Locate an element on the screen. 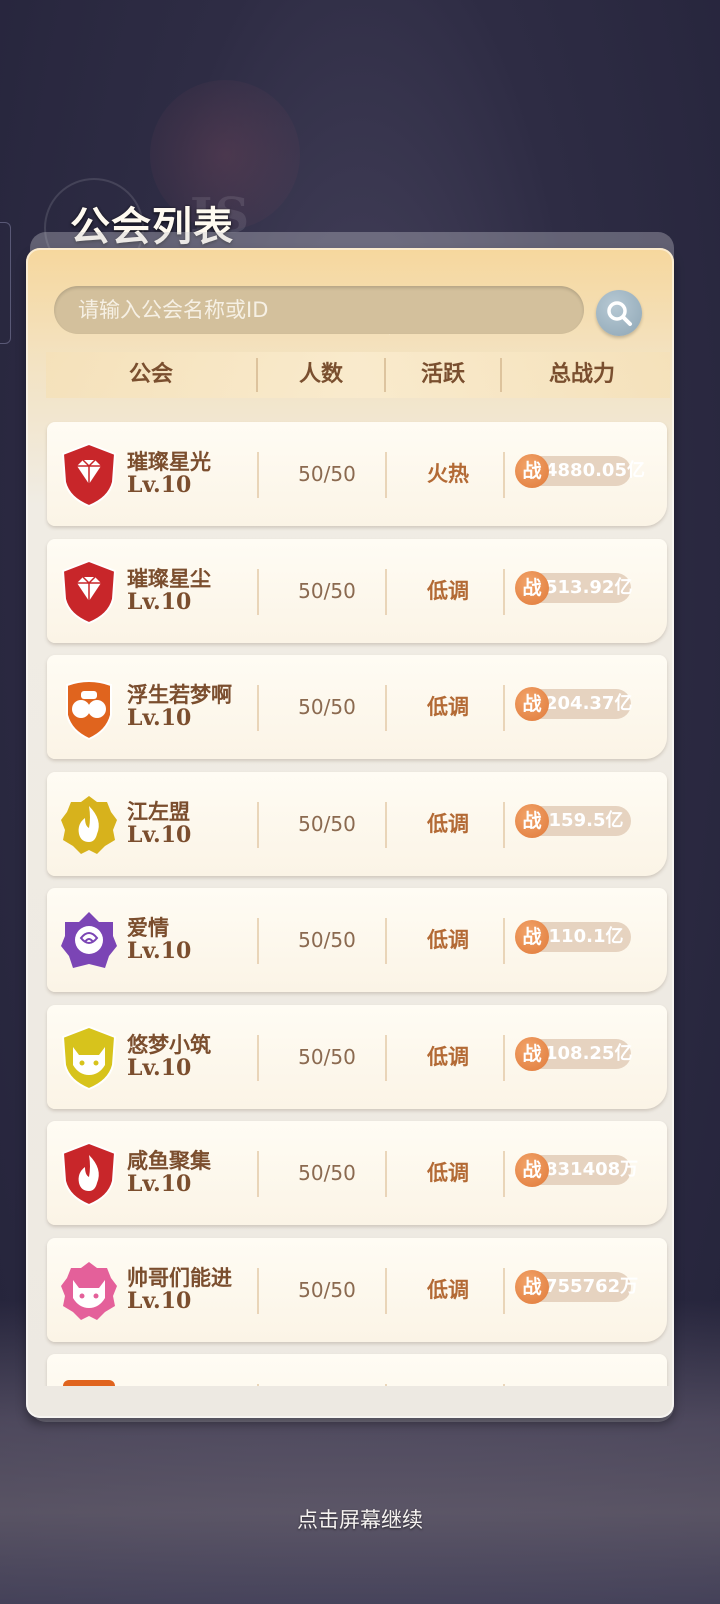 This screenshot has height=1604, width=720. power-pill: 108.25亿 战 is located at coordinates (574, 1053).